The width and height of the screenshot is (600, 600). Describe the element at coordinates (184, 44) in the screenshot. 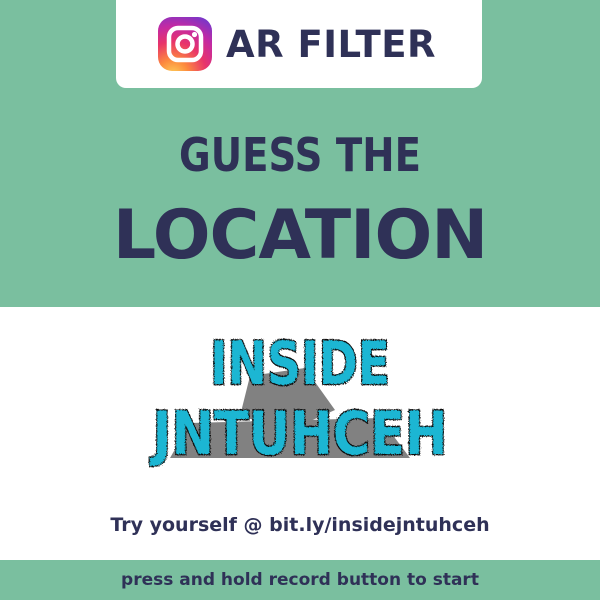

I see `instagram-icon` at that location.